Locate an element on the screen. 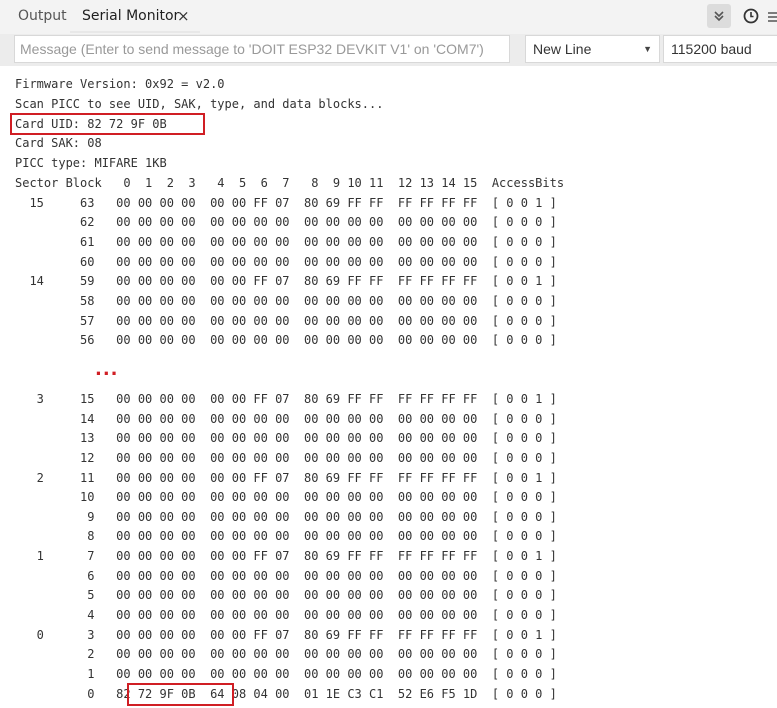 The height and width of the screenshot is (708, 777). double-chevron-down-icon is located at coordinates (719, 16).